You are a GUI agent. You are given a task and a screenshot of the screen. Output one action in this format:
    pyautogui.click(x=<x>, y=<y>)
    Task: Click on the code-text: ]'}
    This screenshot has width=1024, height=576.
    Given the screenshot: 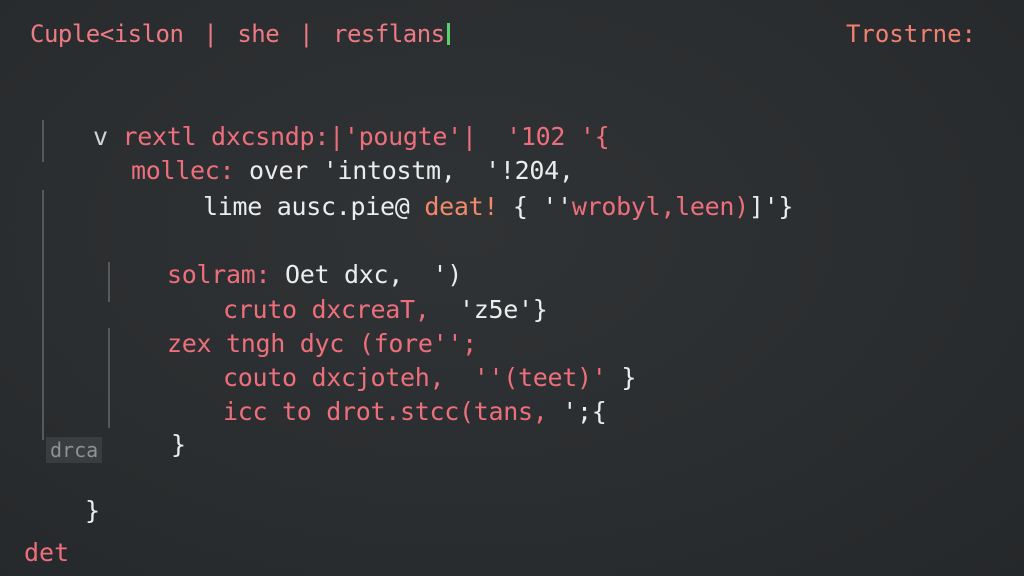 What is the action you would take?
    pyautogui.click(x=771, y=206)
    